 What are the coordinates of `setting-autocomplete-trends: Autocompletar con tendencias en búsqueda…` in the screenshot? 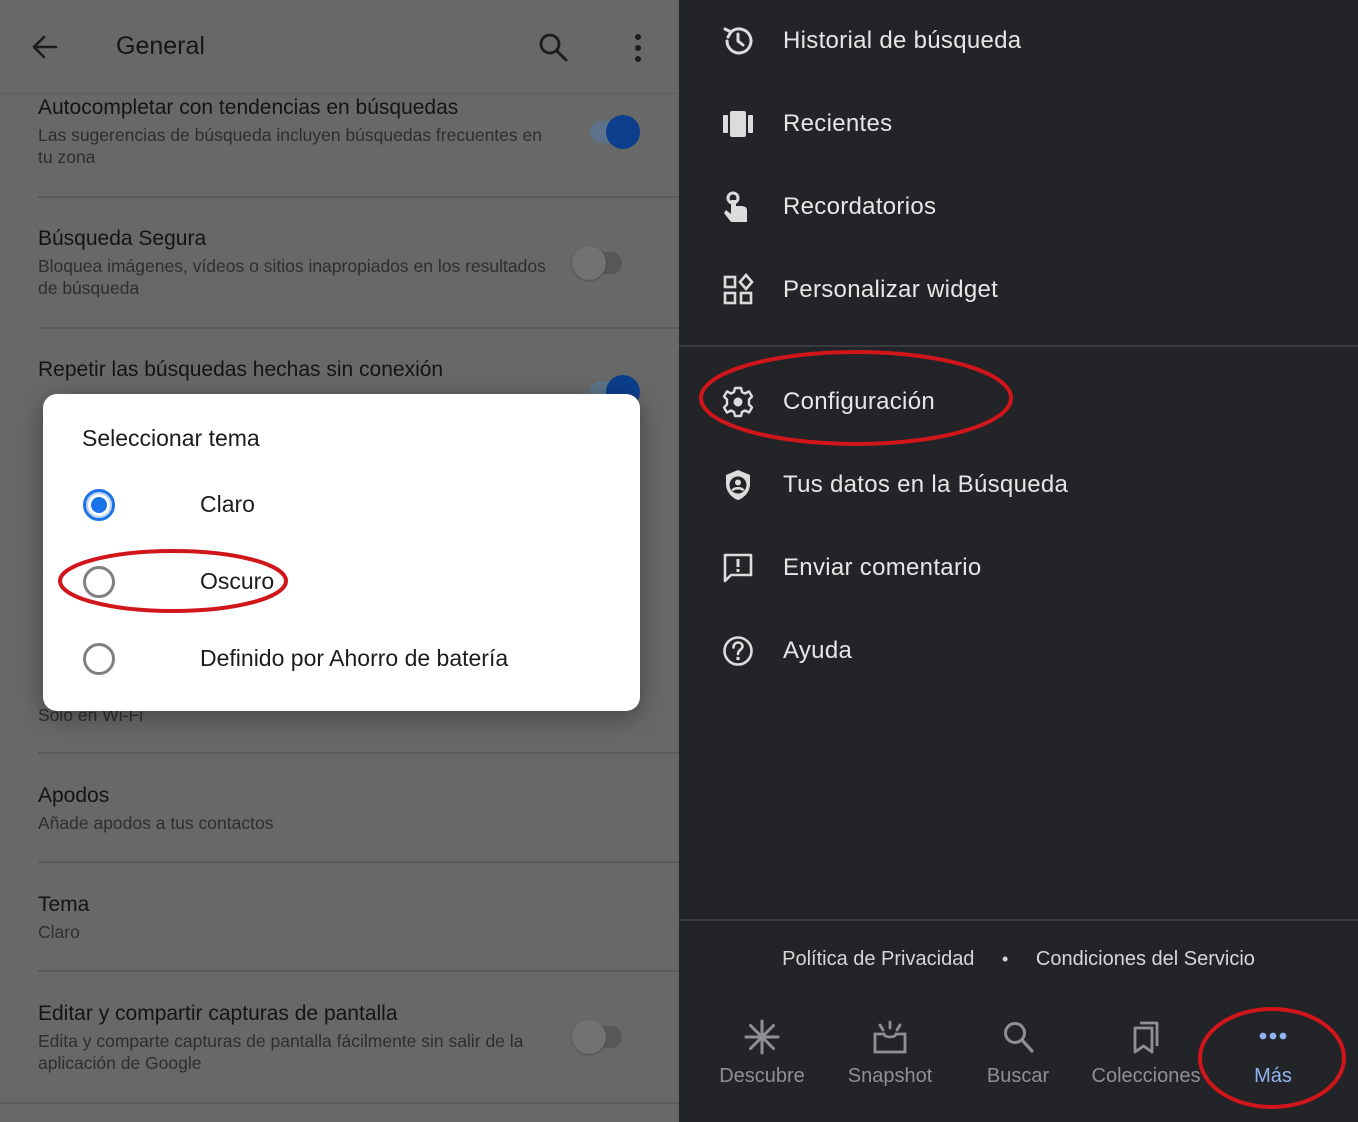 It's located at (338, 132).